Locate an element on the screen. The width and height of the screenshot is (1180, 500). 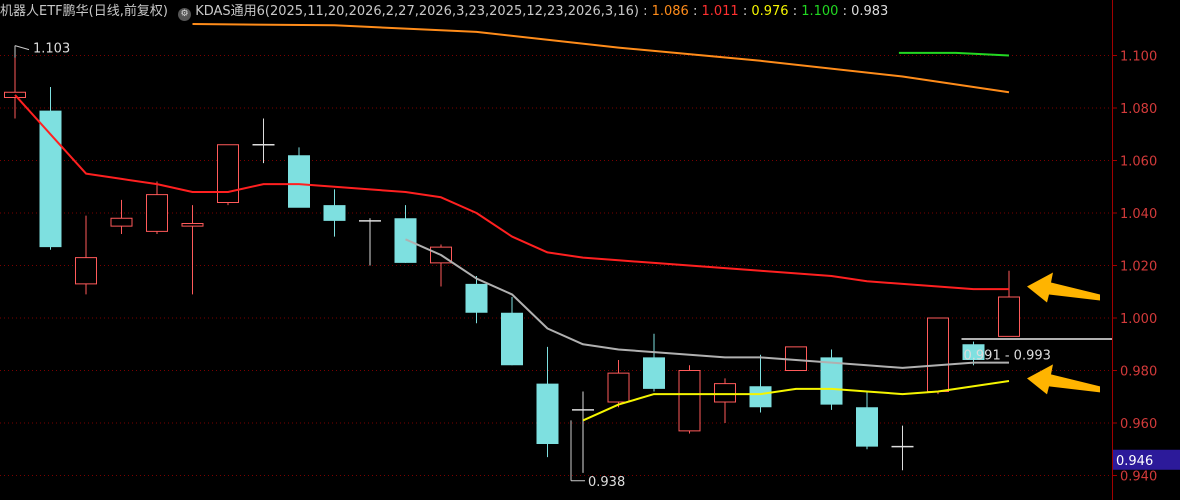
y-tick-label: 0.980 is located at coordinates (1138, 372).